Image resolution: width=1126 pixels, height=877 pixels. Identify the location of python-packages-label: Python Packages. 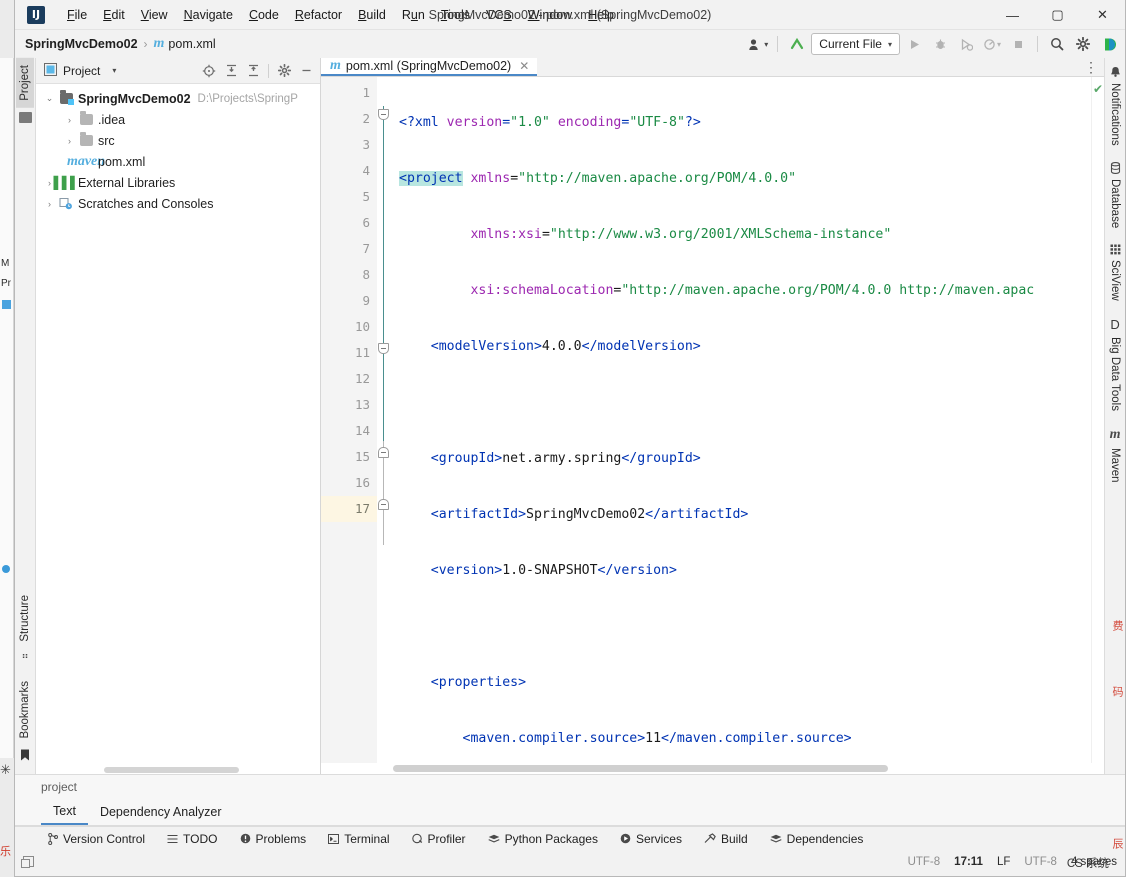
(551, 838).